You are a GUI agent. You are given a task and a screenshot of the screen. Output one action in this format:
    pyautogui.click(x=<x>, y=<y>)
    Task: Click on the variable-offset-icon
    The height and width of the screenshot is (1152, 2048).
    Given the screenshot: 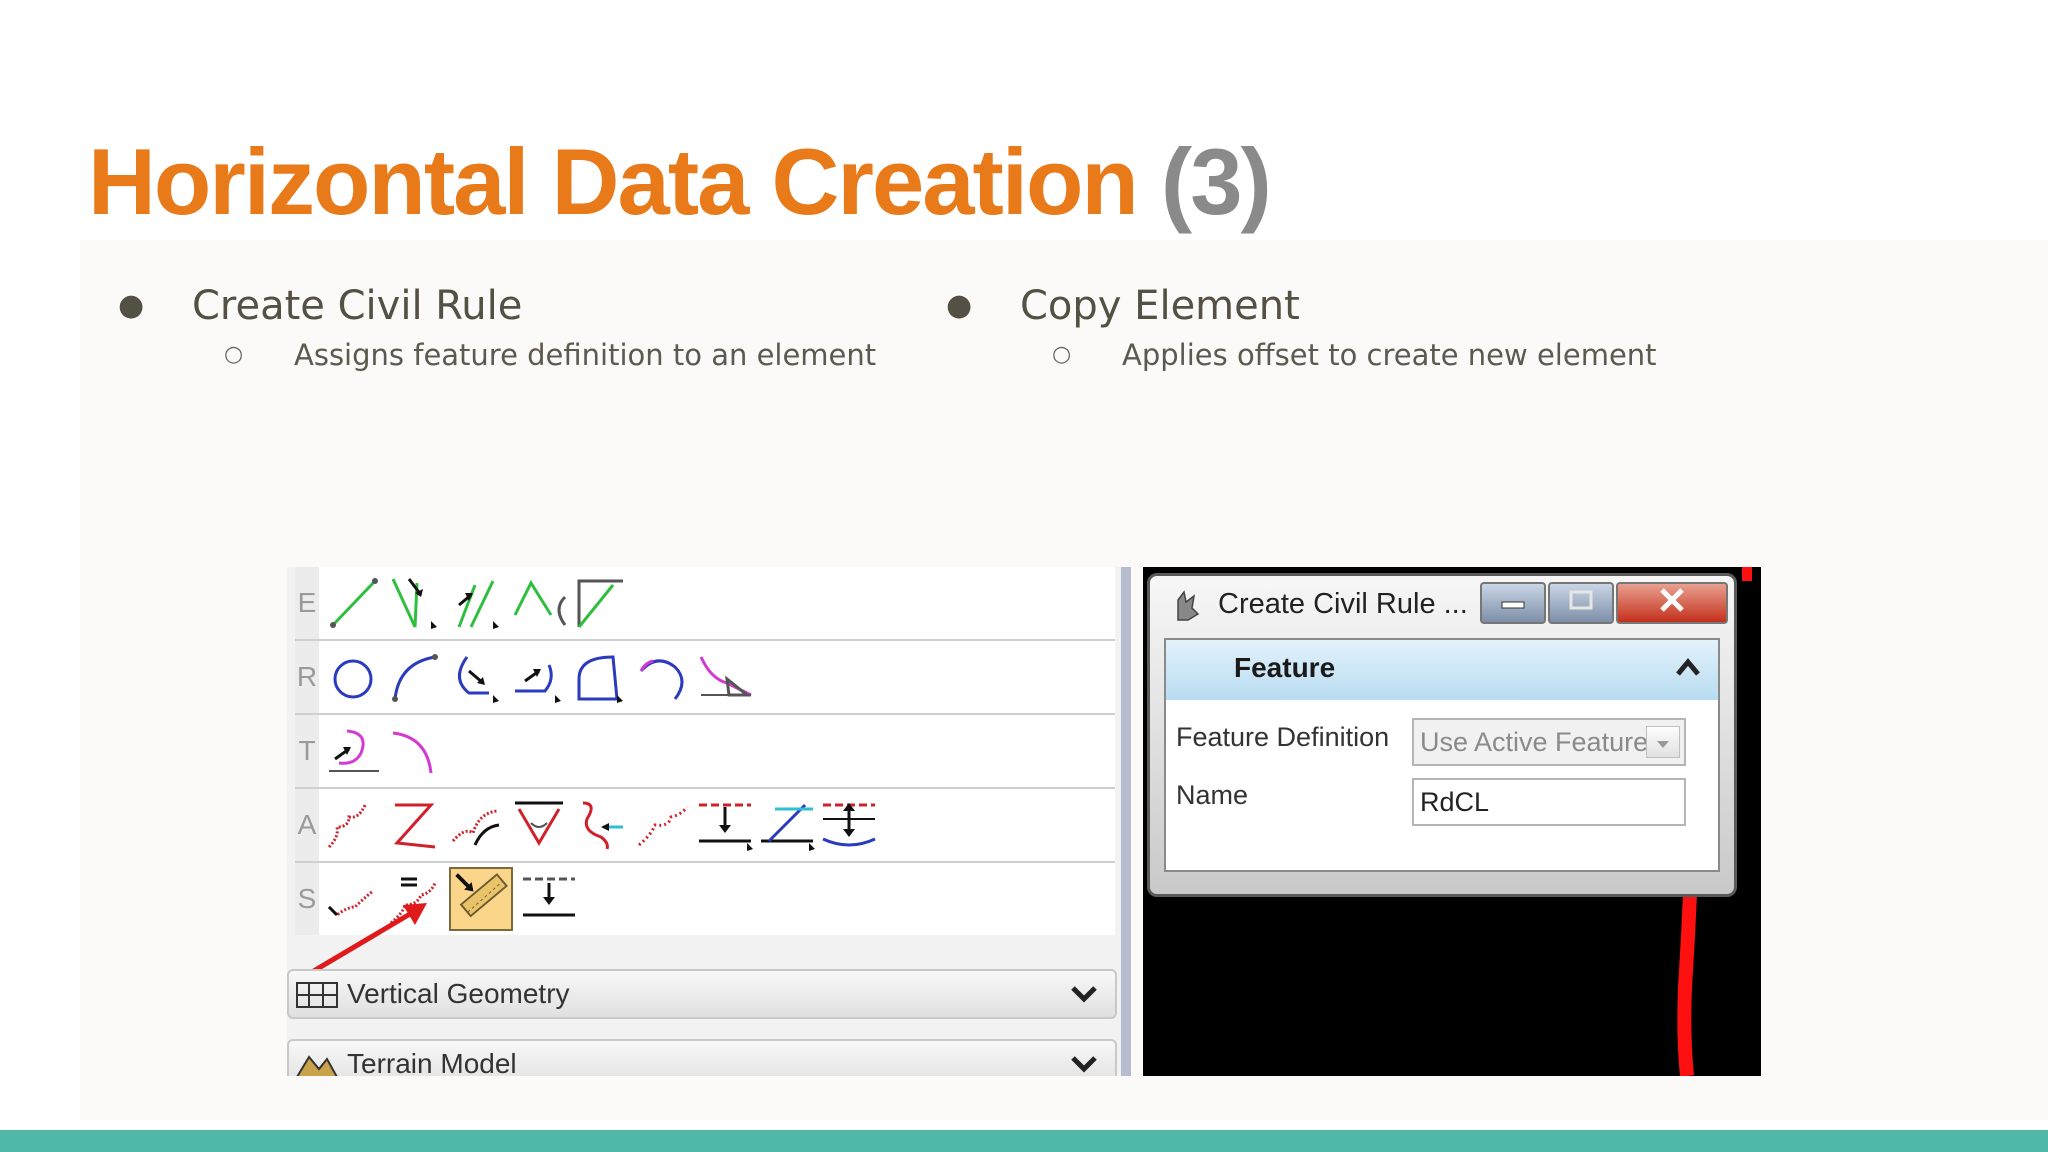 What is the action you would take?
    pyautogui.click(x=787, y=825)
    